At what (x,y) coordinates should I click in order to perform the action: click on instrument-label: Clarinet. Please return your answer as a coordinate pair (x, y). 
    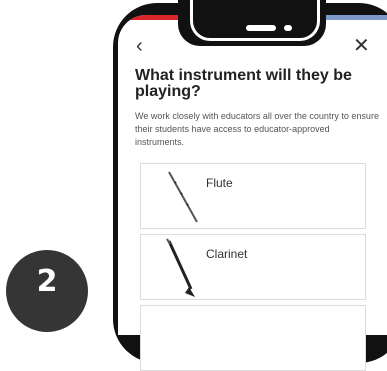
    Looking at the image, I should click on (227, 254).